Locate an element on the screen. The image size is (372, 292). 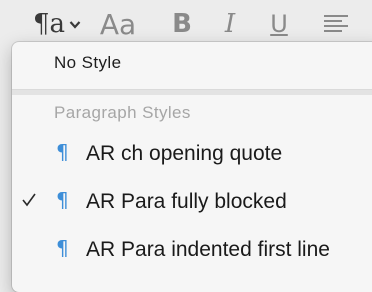
underline-icon: U is located at coordinates (279, 24).